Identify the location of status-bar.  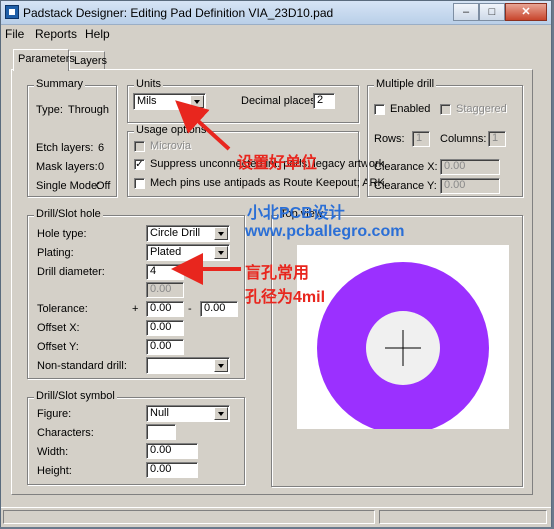
(276, 517).